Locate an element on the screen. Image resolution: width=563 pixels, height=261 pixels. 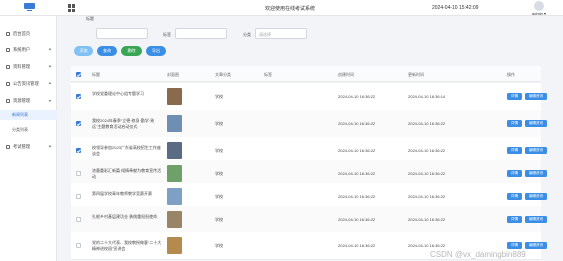
sidebar-item-resources: 资源管理 is located at coordinates (28, 100).